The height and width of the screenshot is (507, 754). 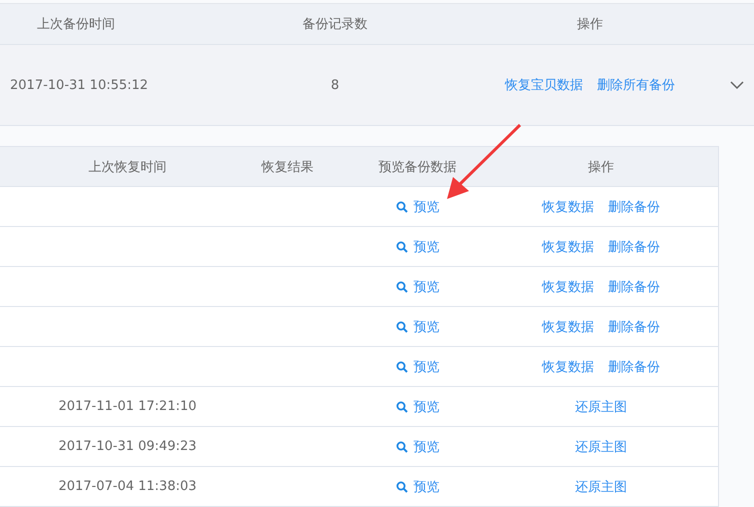 I want to click on table-cell: 2017-07-04 11:38:03, so click(x=127, y=486).